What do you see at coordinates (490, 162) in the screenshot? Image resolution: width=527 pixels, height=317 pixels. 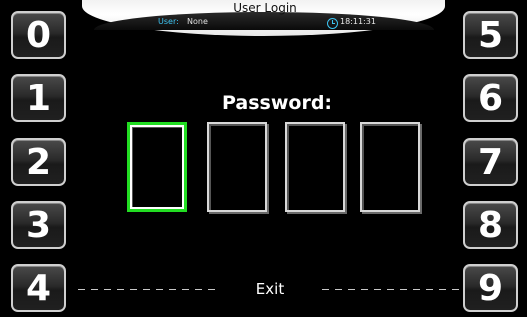 I see `key-7: 7` at bounding box center [490, 162].